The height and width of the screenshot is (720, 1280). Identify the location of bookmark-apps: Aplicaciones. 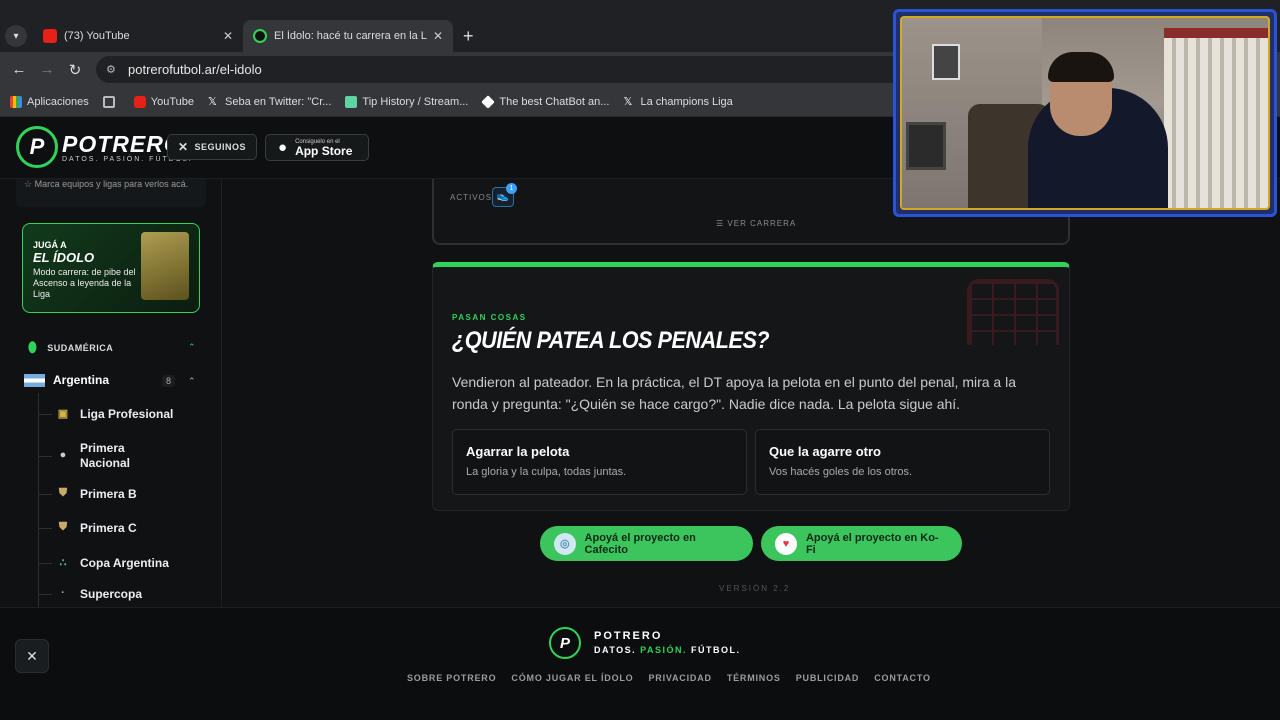
(49, 101).